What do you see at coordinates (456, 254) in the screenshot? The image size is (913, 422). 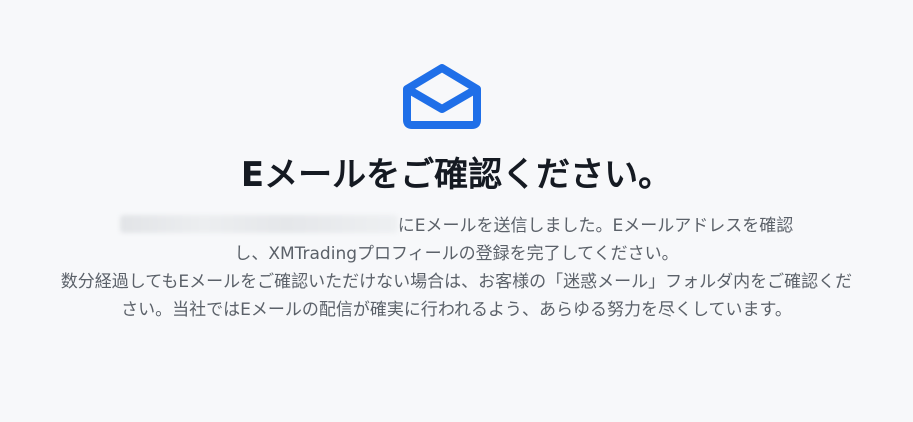 I see `message-line-2: し、XMTradingプロフィールの登録を完了してください。` at bounding box center [456, 254].